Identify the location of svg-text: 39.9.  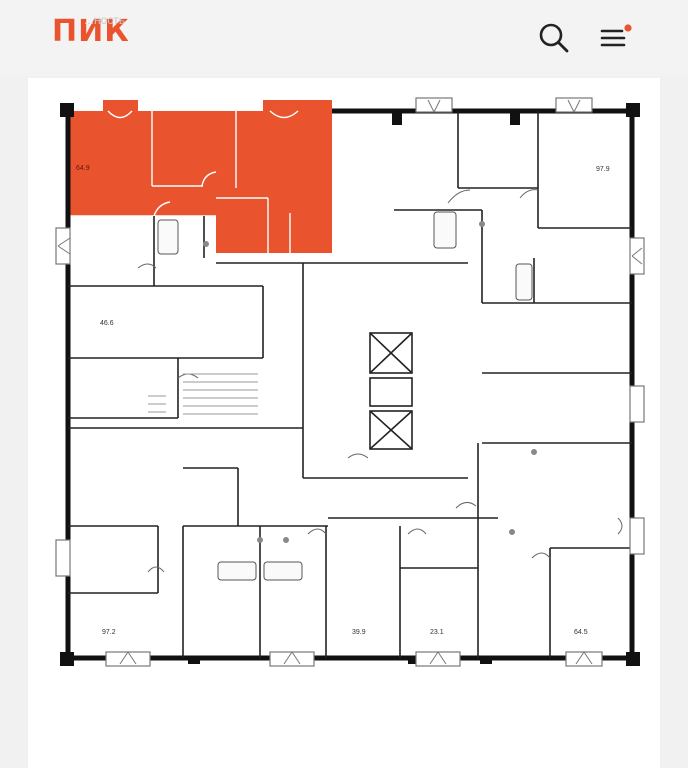
(359, 632).